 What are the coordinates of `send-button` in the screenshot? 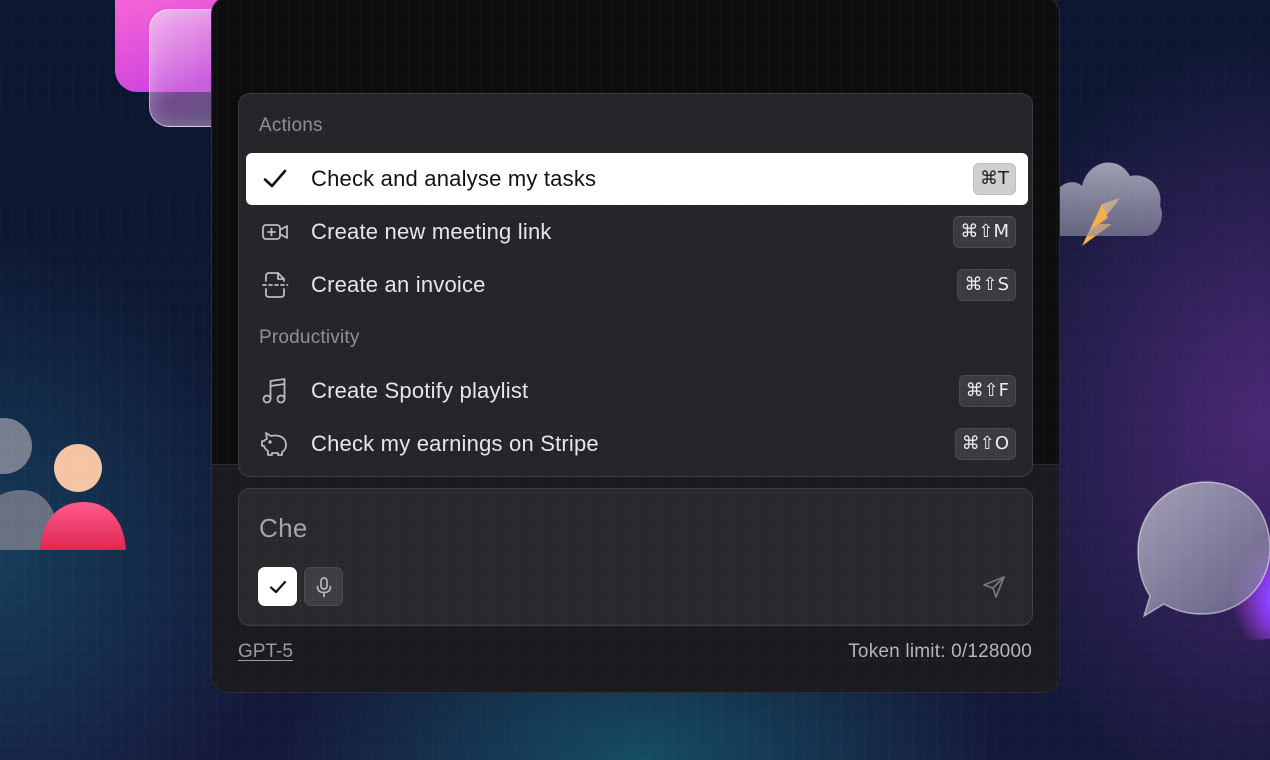 It's located at (994, 587).